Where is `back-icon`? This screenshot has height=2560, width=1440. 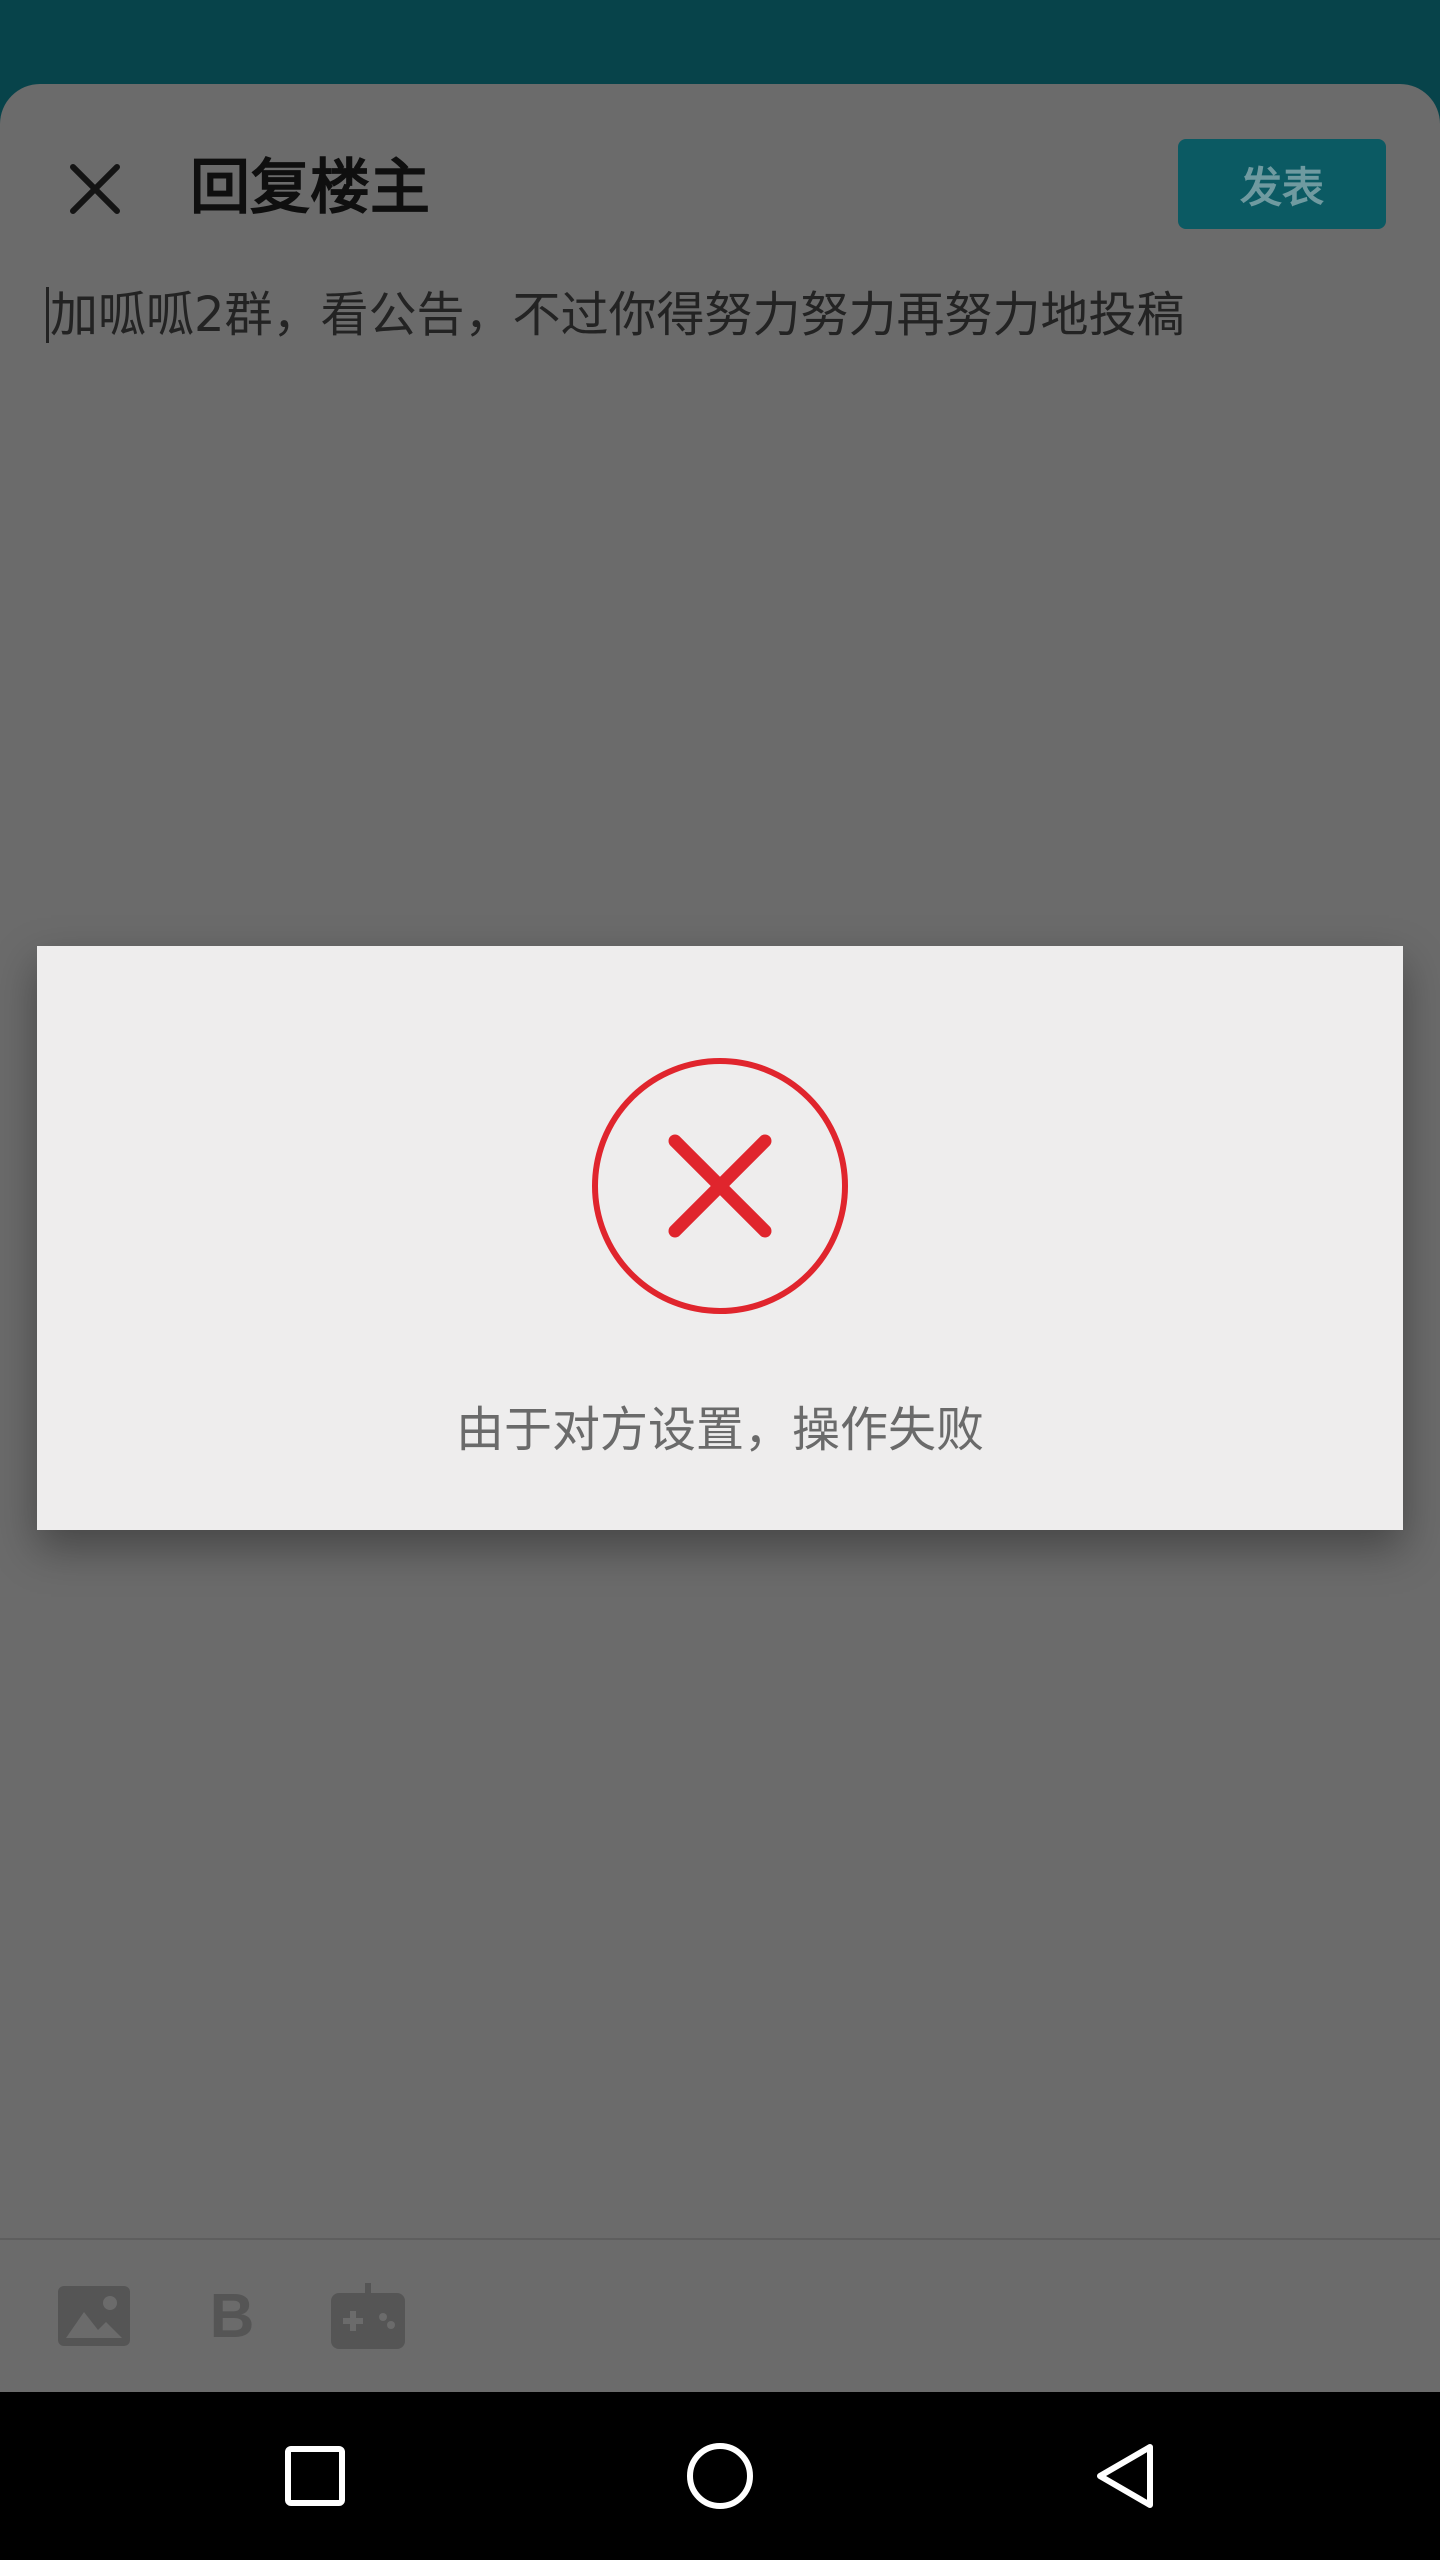
back-icon is located at coordinates (1125, 2476).